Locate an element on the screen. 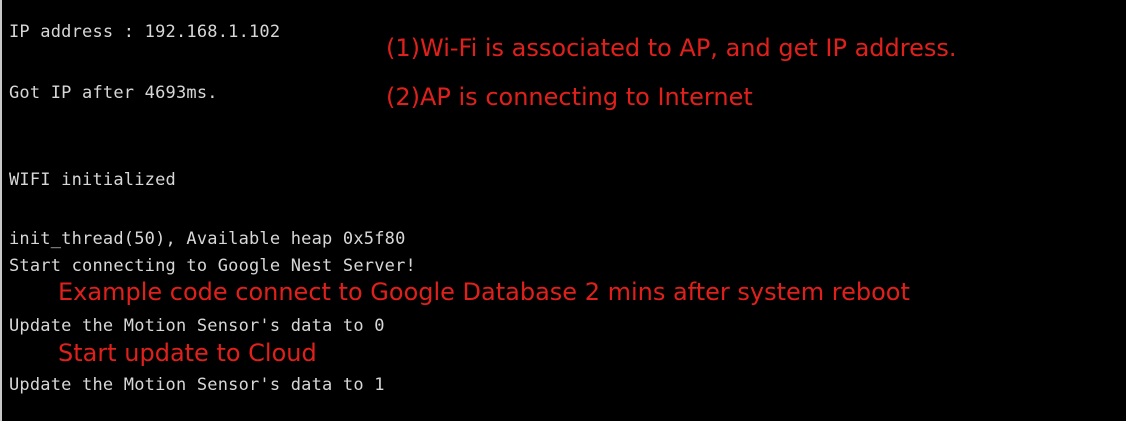  console-line-got-ip: Got IP after 4693ms. is located at coordinates (113, 93).